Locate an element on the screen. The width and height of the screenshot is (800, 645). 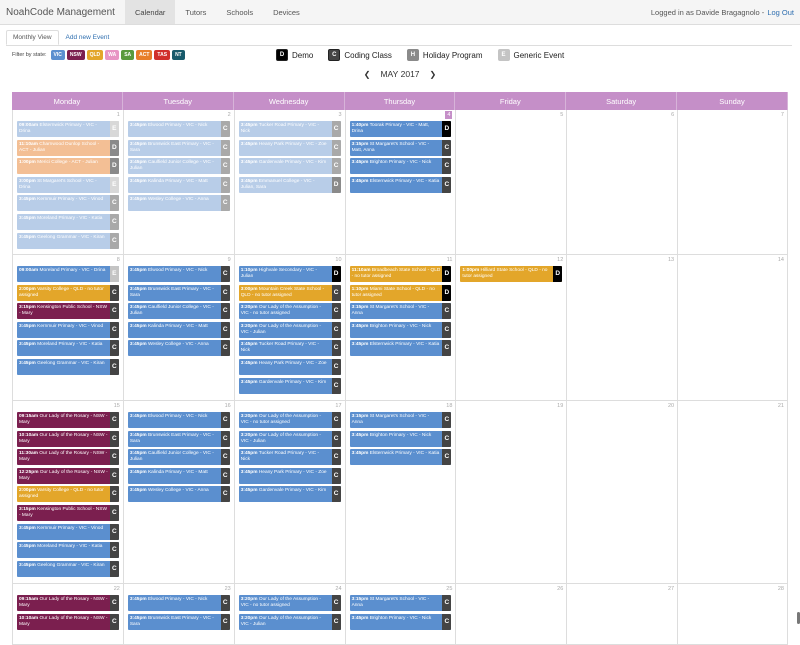
filter-state-vic: VIC is located at coordinates (57, 55).